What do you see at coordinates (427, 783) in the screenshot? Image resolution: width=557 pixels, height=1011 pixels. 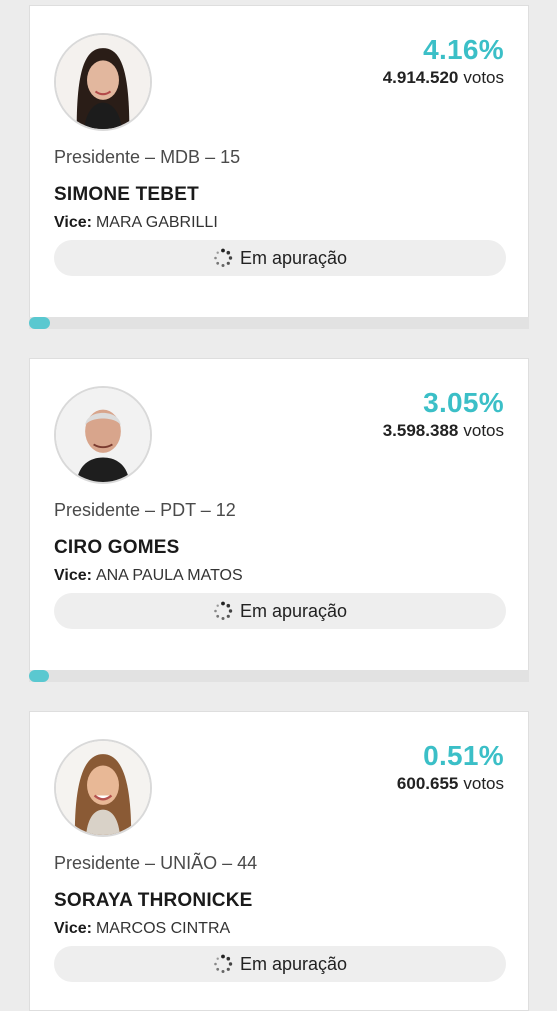 I see `vote-count-number: 600.655` at bounding box center [427, 783].